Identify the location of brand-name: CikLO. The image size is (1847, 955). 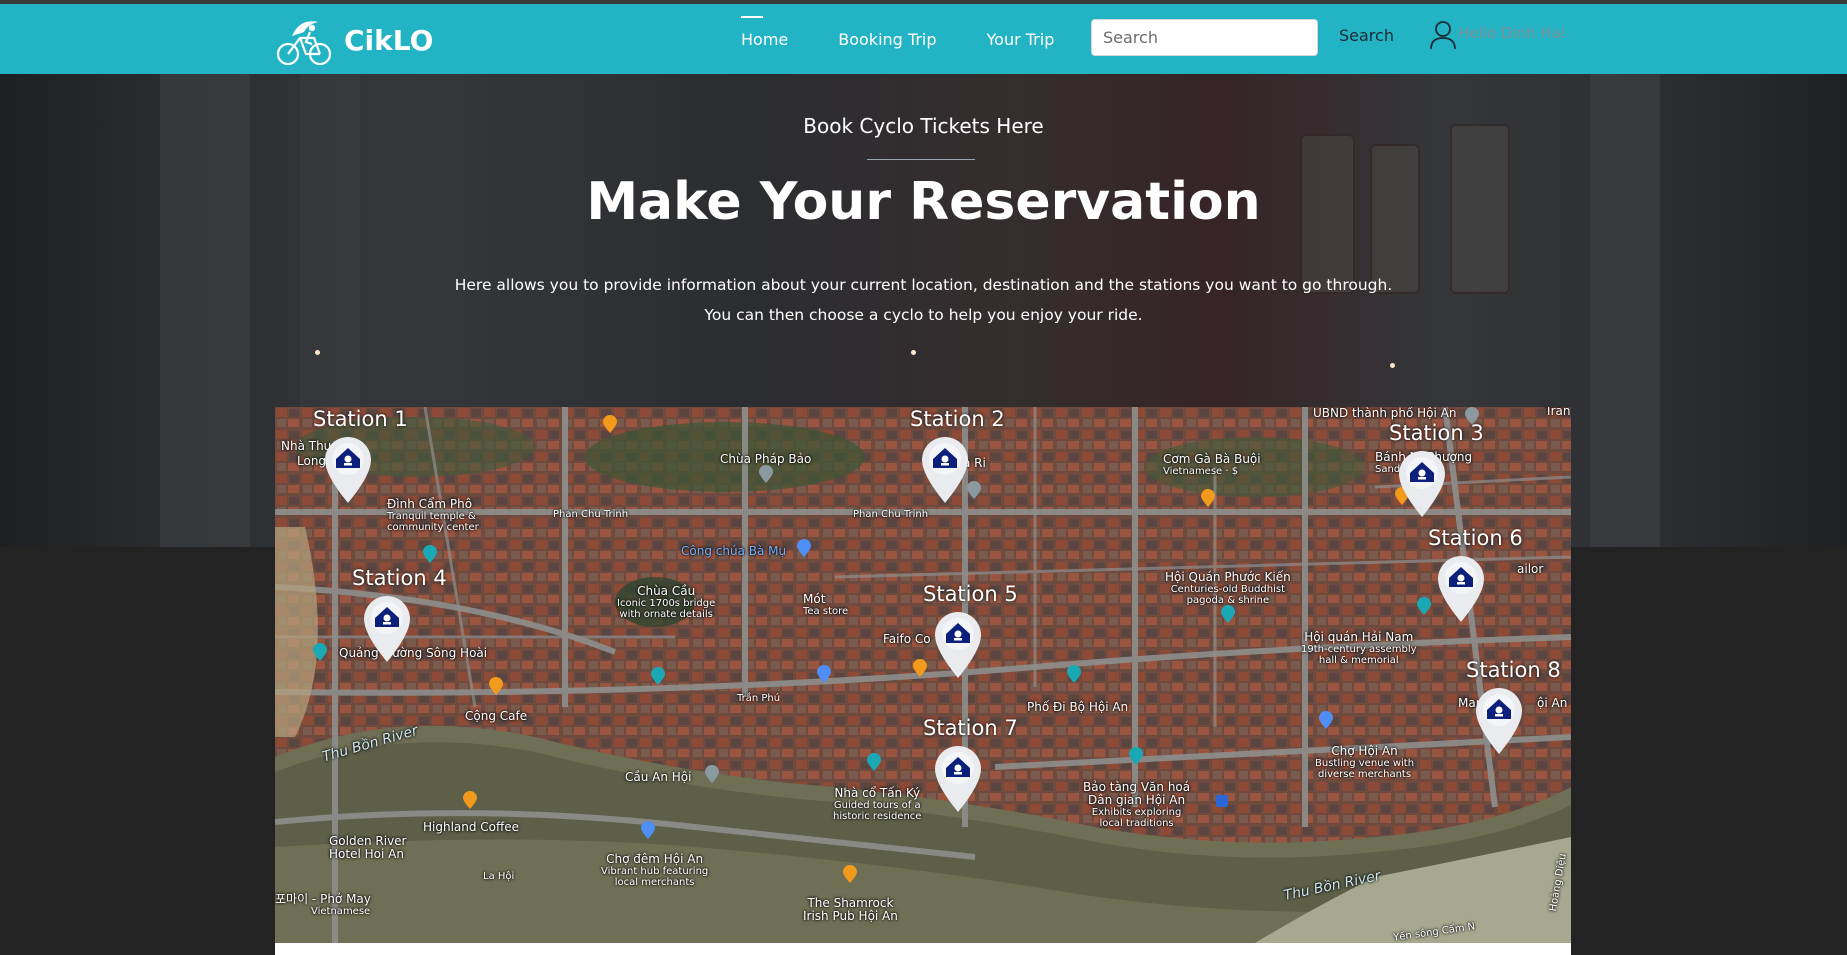
(389, 40).